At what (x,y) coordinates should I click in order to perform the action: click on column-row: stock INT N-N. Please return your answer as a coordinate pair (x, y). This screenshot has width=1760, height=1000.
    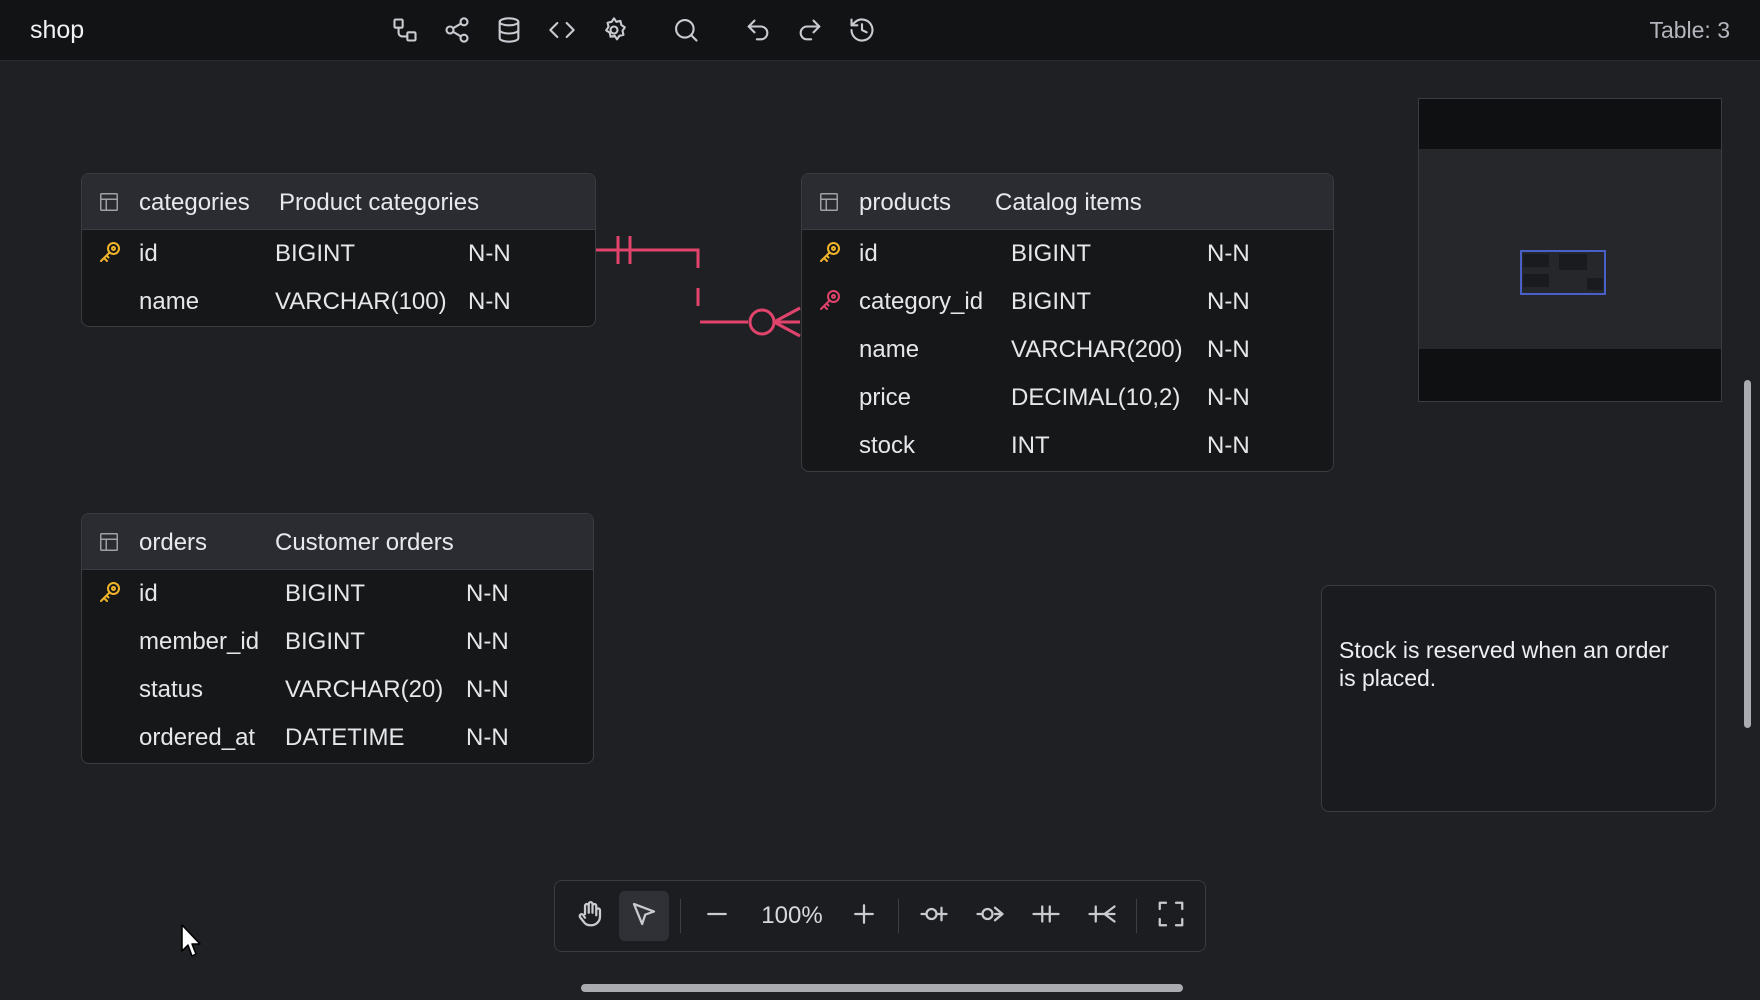
    Looking at the image, I should click on (1067, 446).